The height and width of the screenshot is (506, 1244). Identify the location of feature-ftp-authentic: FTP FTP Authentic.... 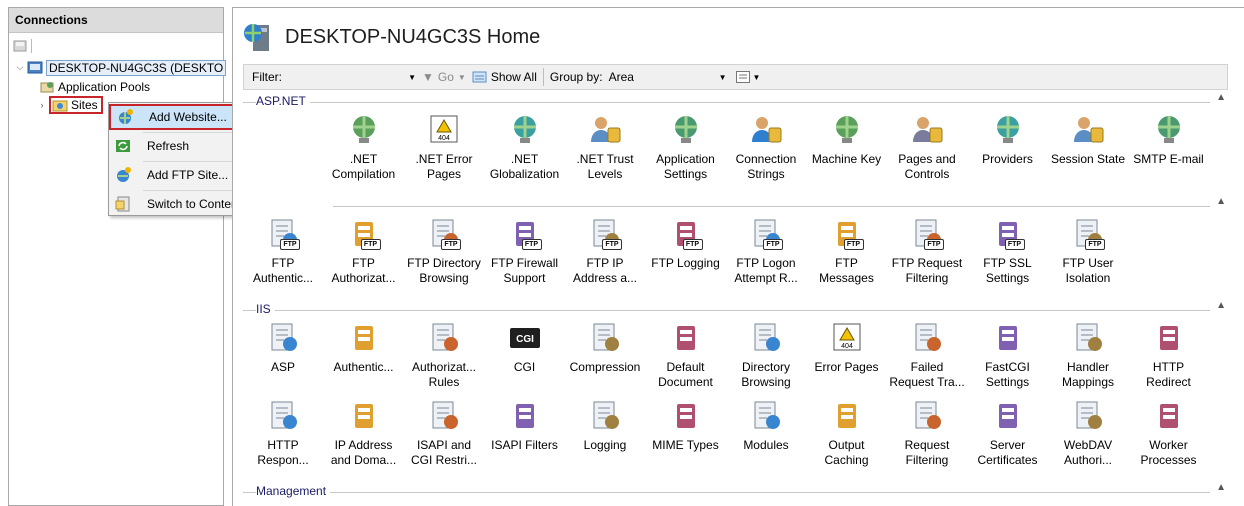
(283, 251).